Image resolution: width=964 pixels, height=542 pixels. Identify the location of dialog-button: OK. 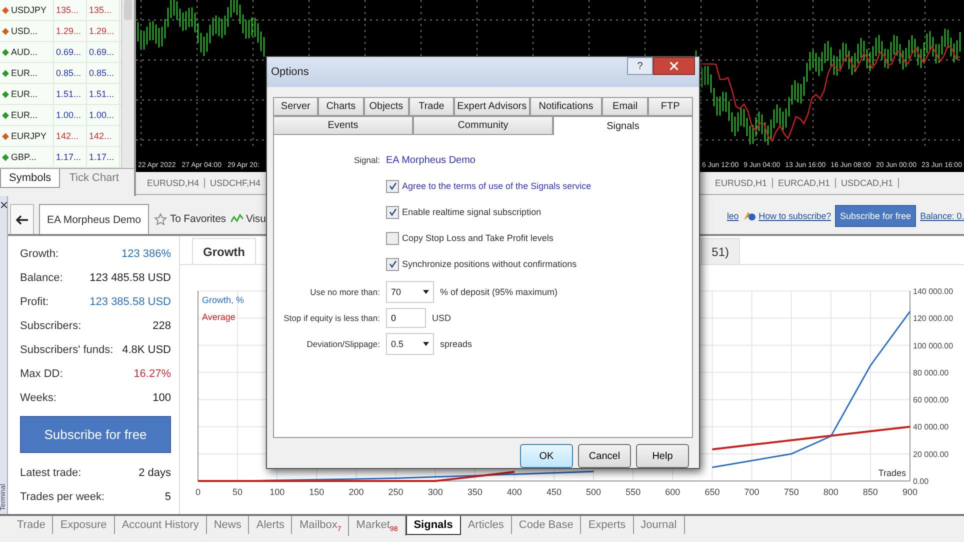
(546, 456).